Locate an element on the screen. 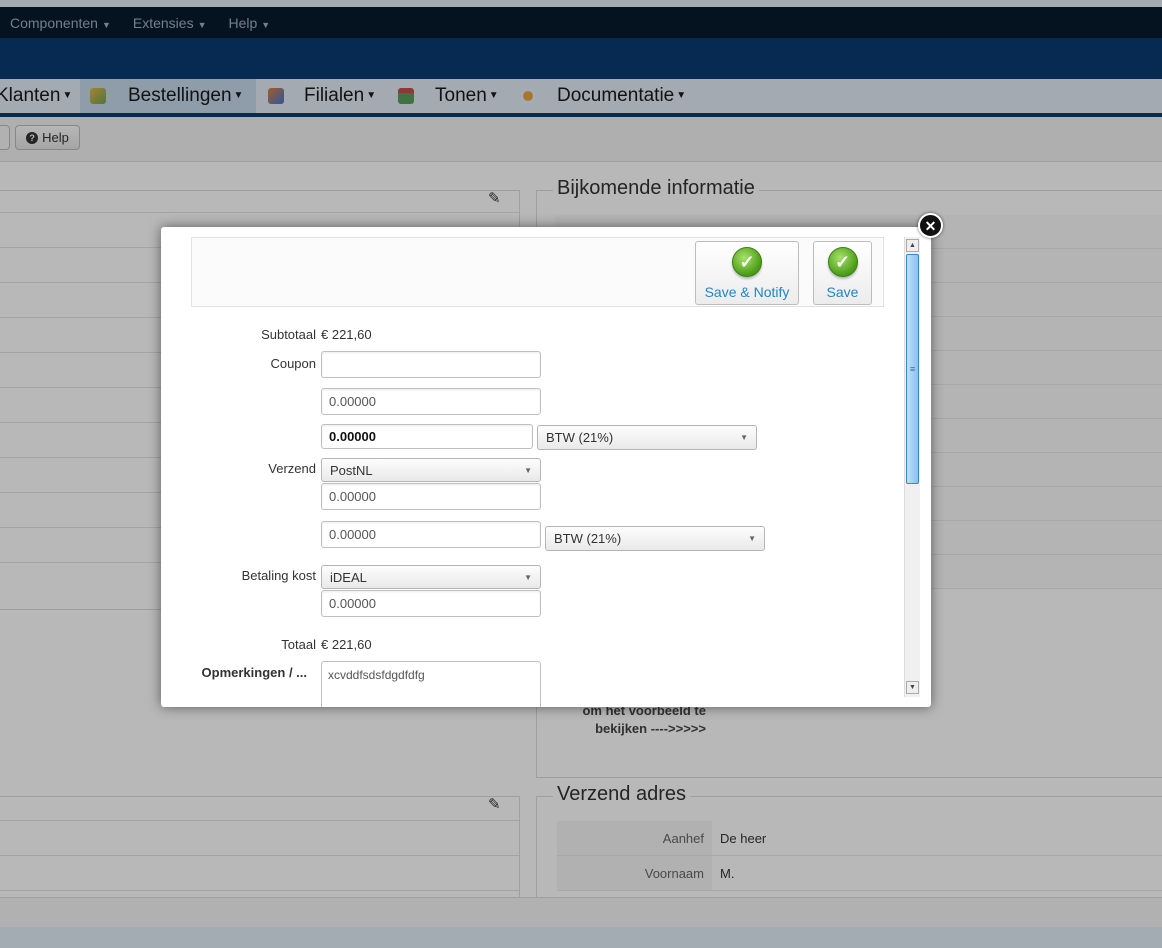 This screenshot has width=1162, height=948. close-icon: ✕ is located at coordinates (930, 225).